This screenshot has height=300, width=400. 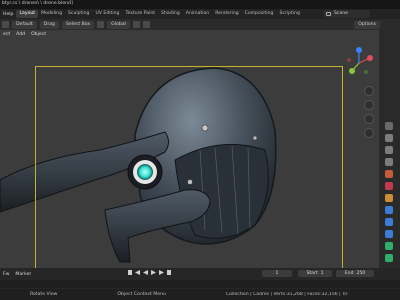 I want to click on play-icon, so click(x=153, y=272).